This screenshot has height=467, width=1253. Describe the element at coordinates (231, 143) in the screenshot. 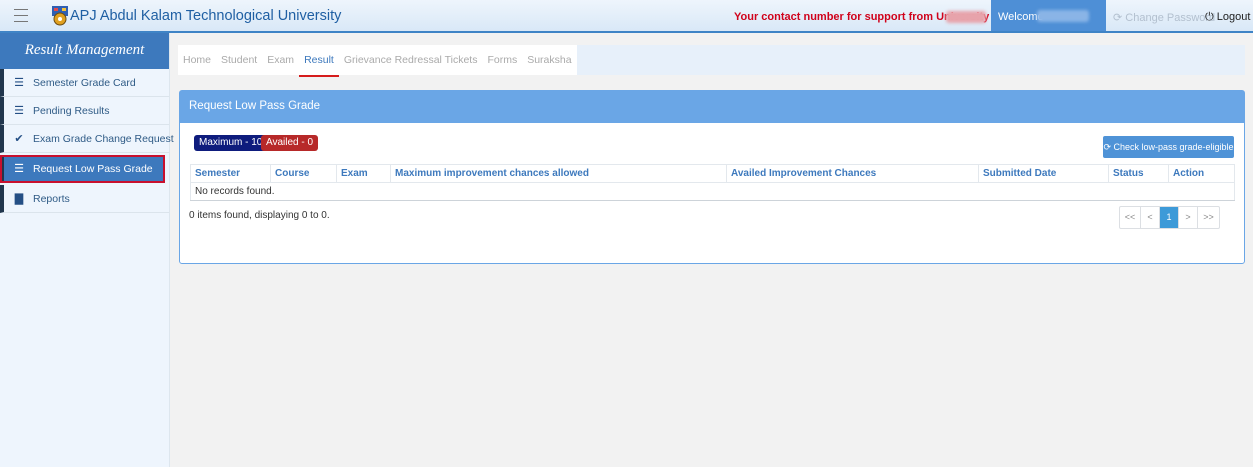

I see `maximum-badge: Maximum - 10` at that location.